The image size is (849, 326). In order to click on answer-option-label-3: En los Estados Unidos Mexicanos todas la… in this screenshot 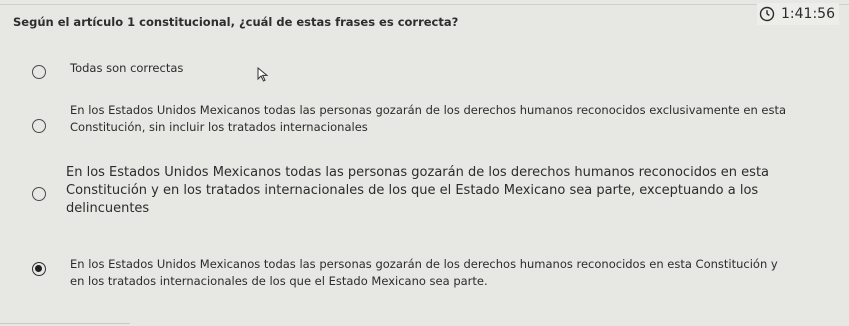, I will do `click(446, 191)`.